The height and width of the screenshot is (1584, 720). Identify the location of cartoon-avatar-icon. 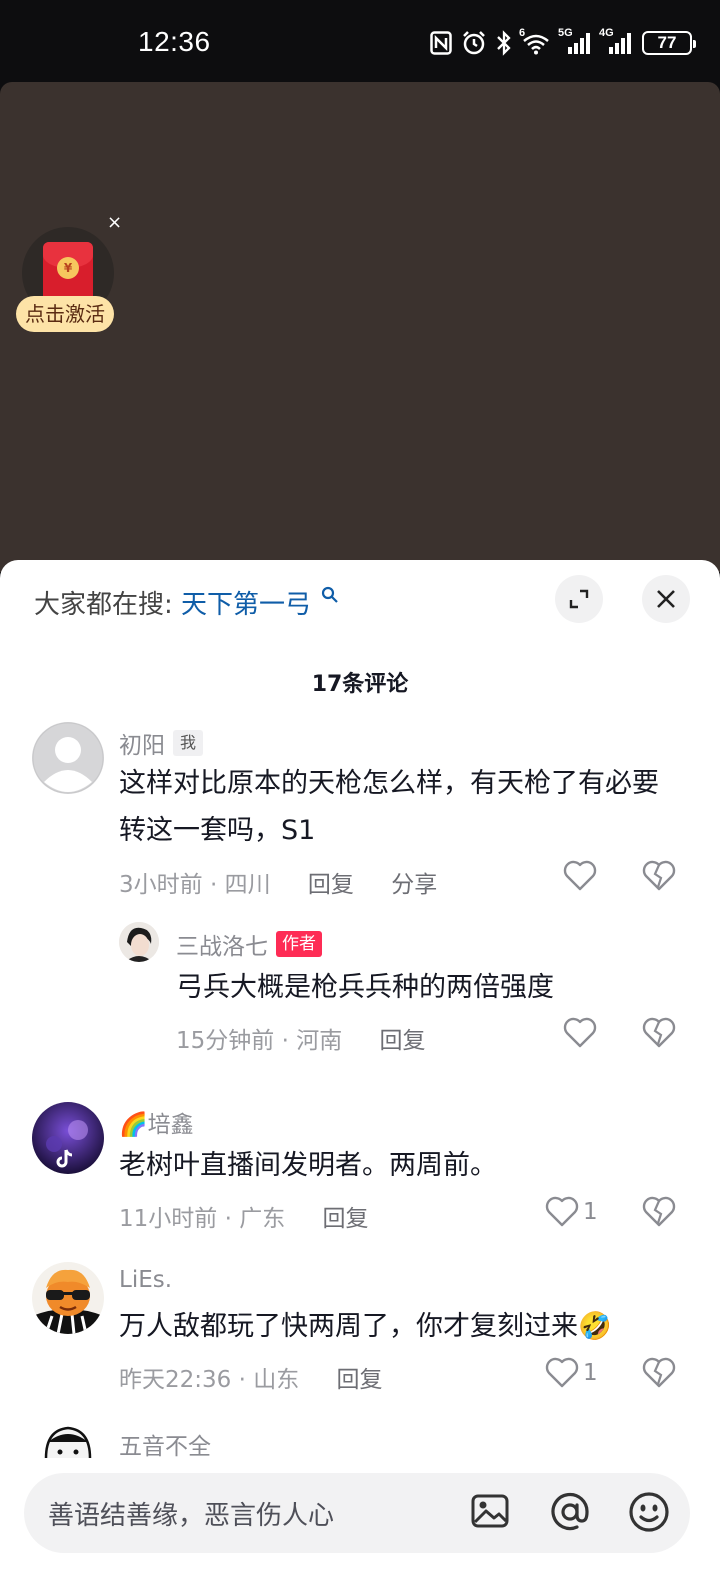
(68, 1298).